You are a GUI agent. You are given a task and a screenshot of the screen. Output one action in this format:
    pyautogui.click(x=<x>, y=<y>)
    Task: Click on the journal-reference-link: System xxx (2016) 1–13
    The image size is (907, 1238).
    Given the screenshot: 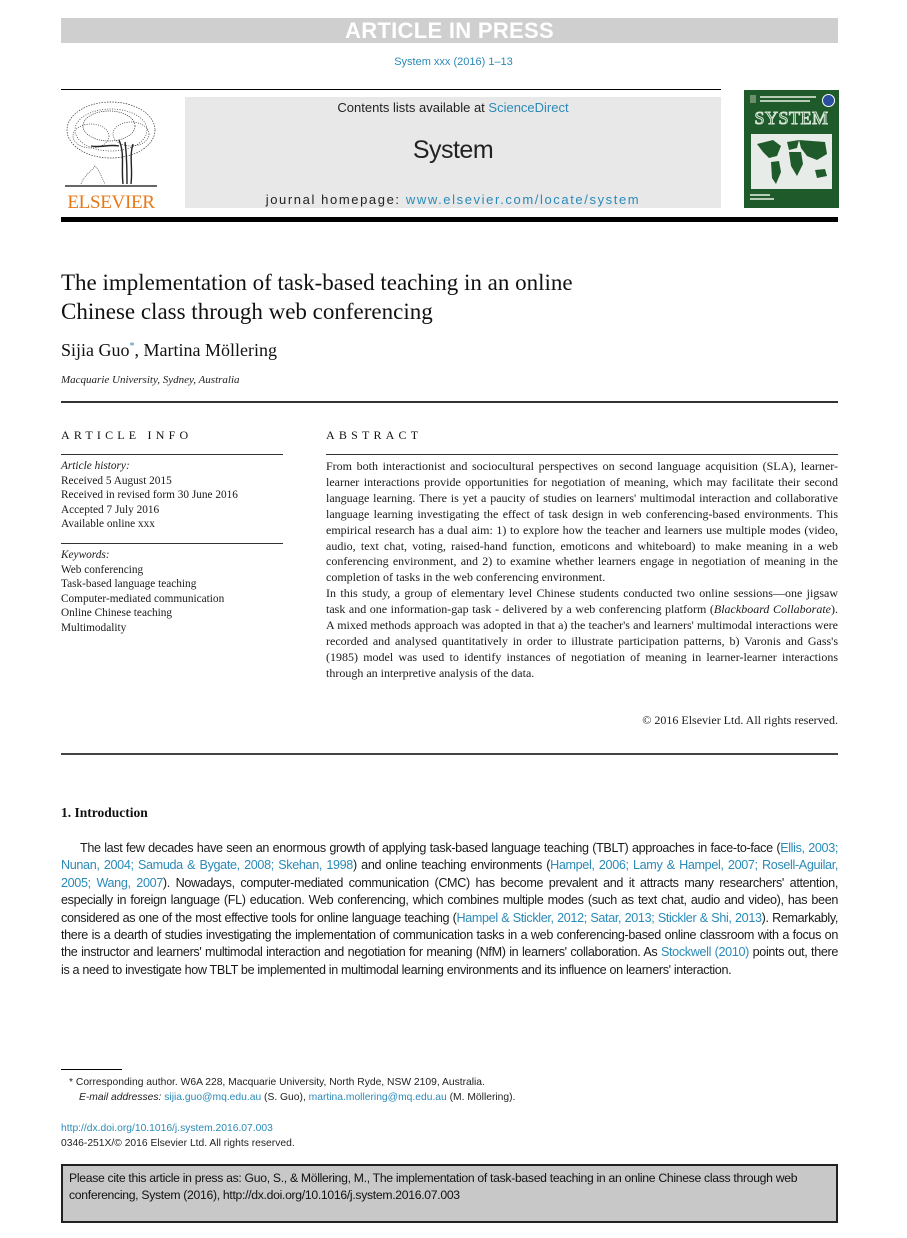 What is the action you would take?
    pyautogui.click(x=453, y=62)
    